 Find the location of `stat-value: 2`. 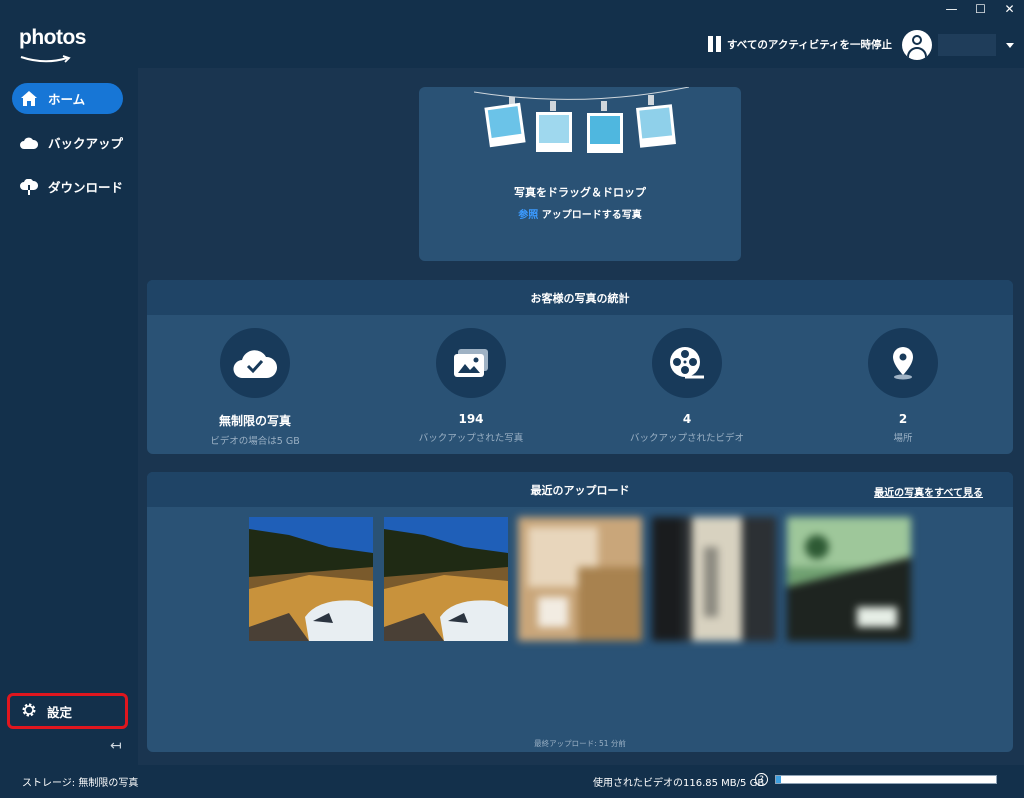

stat-value: 2 is located at coordinates (903, 419).